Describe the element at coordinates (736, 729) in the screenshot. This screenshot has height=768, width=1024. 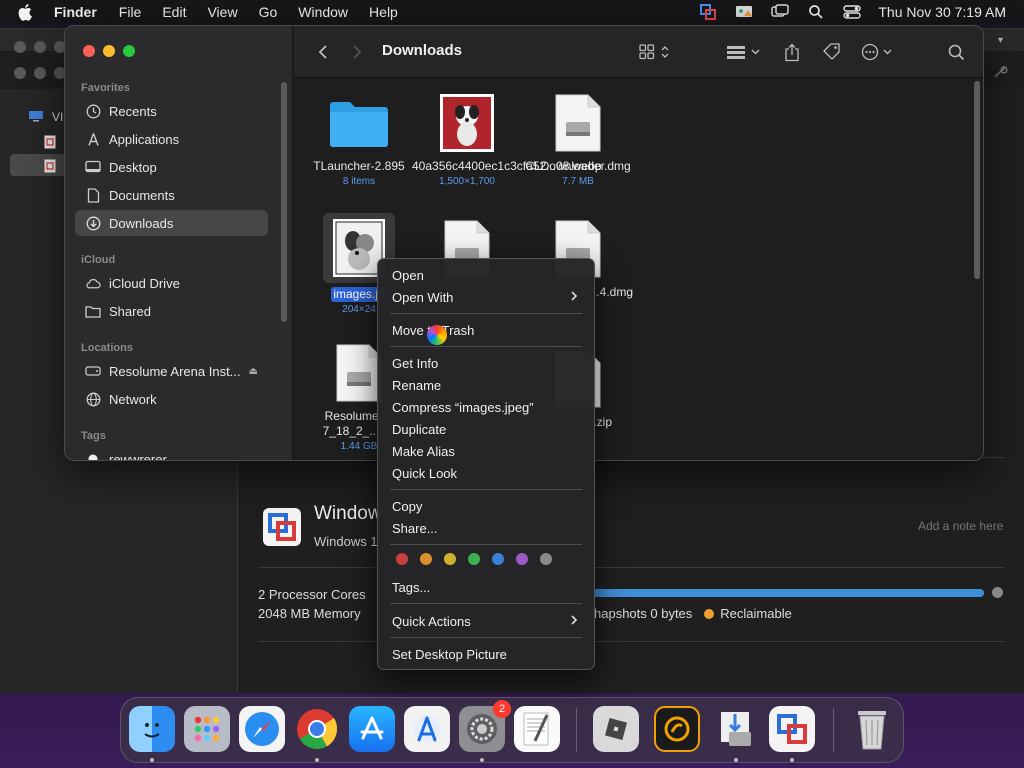
I see `dock-installer-icon` at that location.